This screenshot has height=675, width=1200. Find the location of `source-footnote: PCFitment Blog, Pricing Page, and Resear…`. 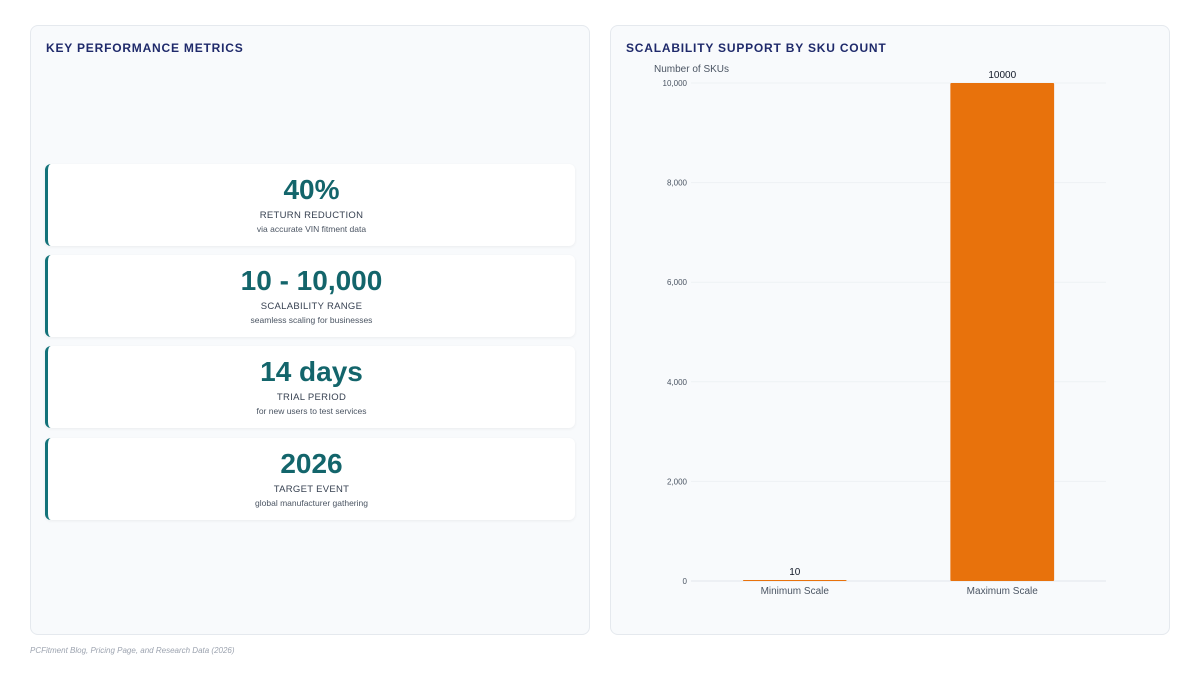

source-footnote: PCFitment Blog, Pricing Page, and Resear… is located at coordinates (132, 650).